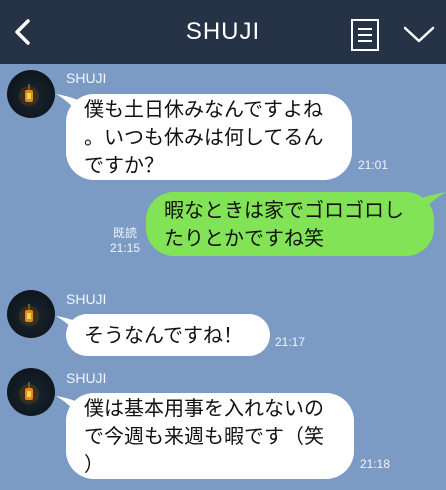 Image resolution: width=446 pixels, height=490 pixels. Describe the element at coordinates (203, 109) in the screenshot. I see `message-line: 僕も土日休みなんですよね` at that location.